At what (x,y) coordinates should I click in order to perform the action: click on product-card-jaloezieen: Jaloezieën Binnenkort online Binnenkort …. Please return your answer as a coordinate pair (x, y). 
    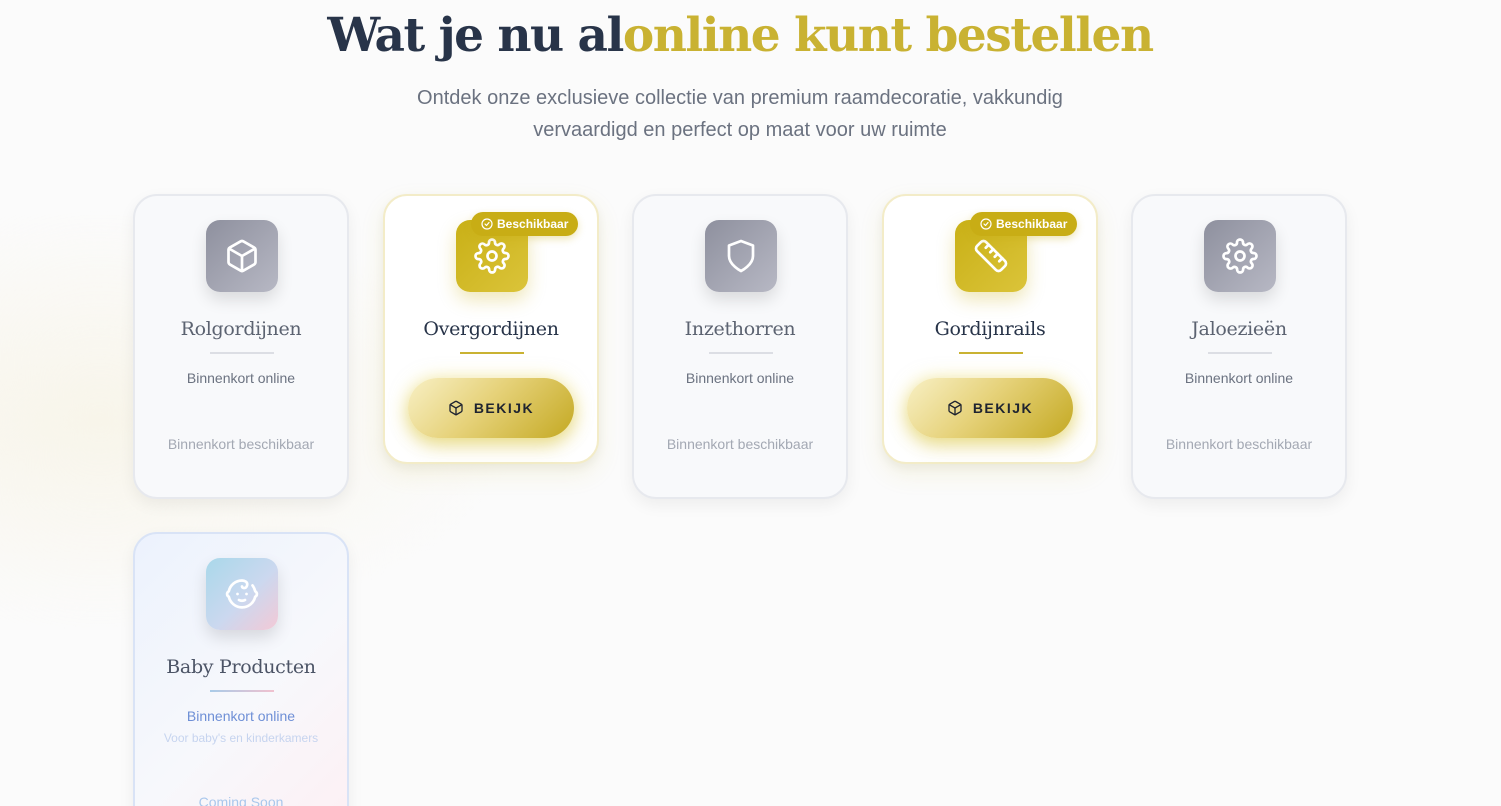
    Looking at the image, I should click on (1239, 346).